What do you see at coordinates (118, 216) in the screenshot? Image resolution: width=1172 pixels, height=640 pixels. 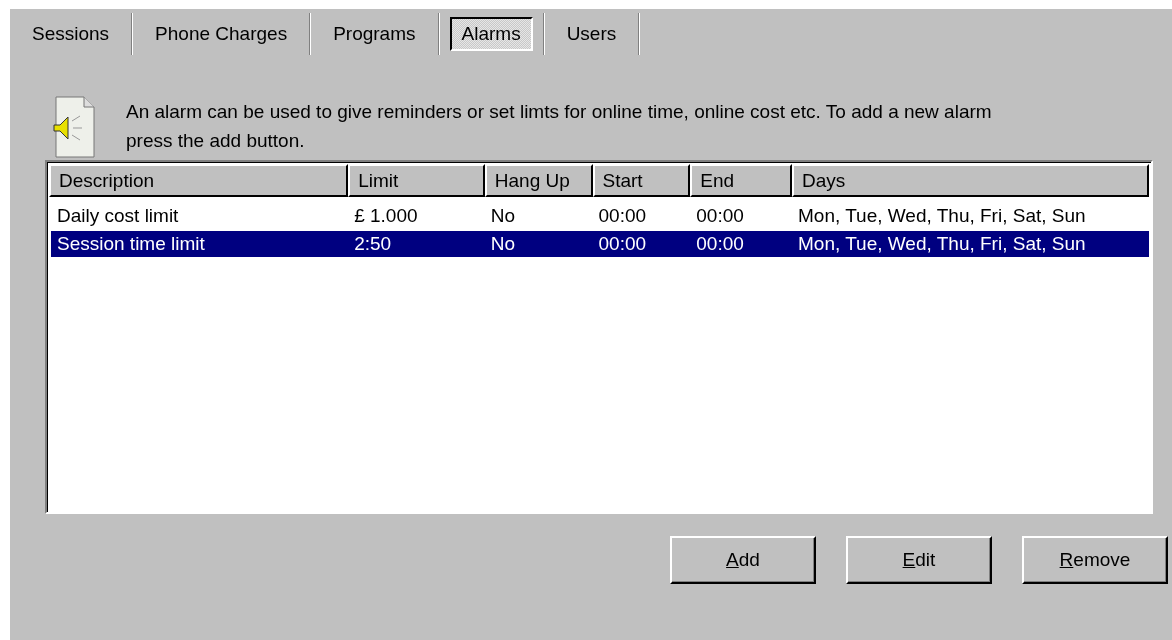 I see `table-cell-text: Daily cost limit` at bounding box center [118, 216].